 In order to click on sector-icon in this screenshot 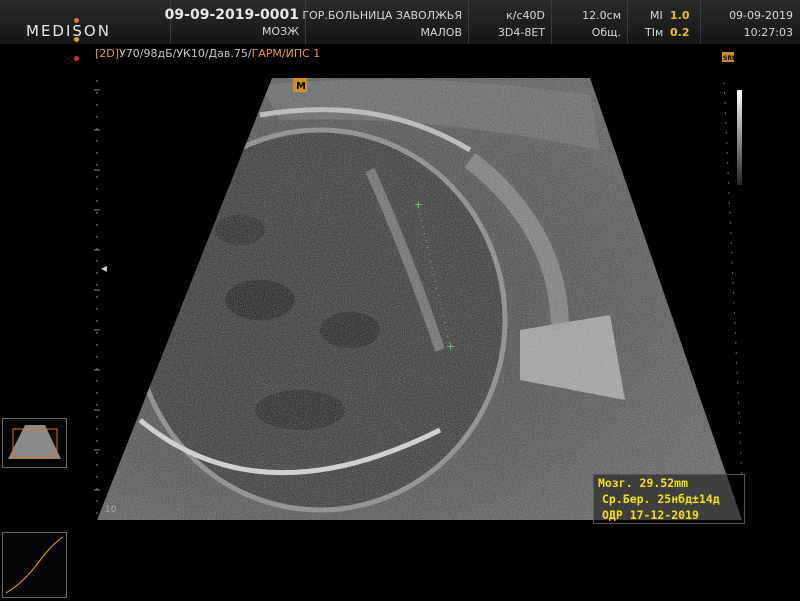, I will do `click(34, 442)`.